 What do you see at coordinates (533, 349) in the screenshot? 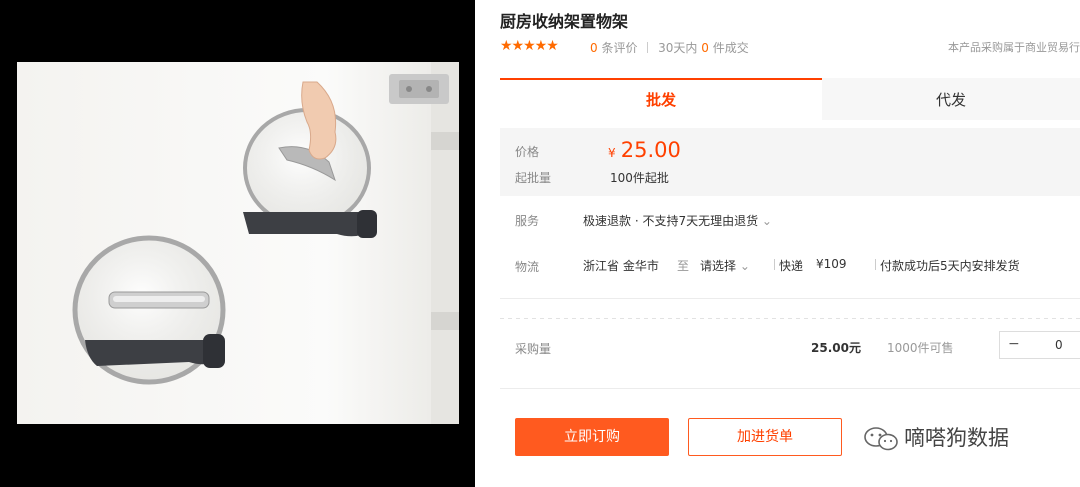
I see `purchase-qty-label: 采购量` at bounding box center [533, 349].